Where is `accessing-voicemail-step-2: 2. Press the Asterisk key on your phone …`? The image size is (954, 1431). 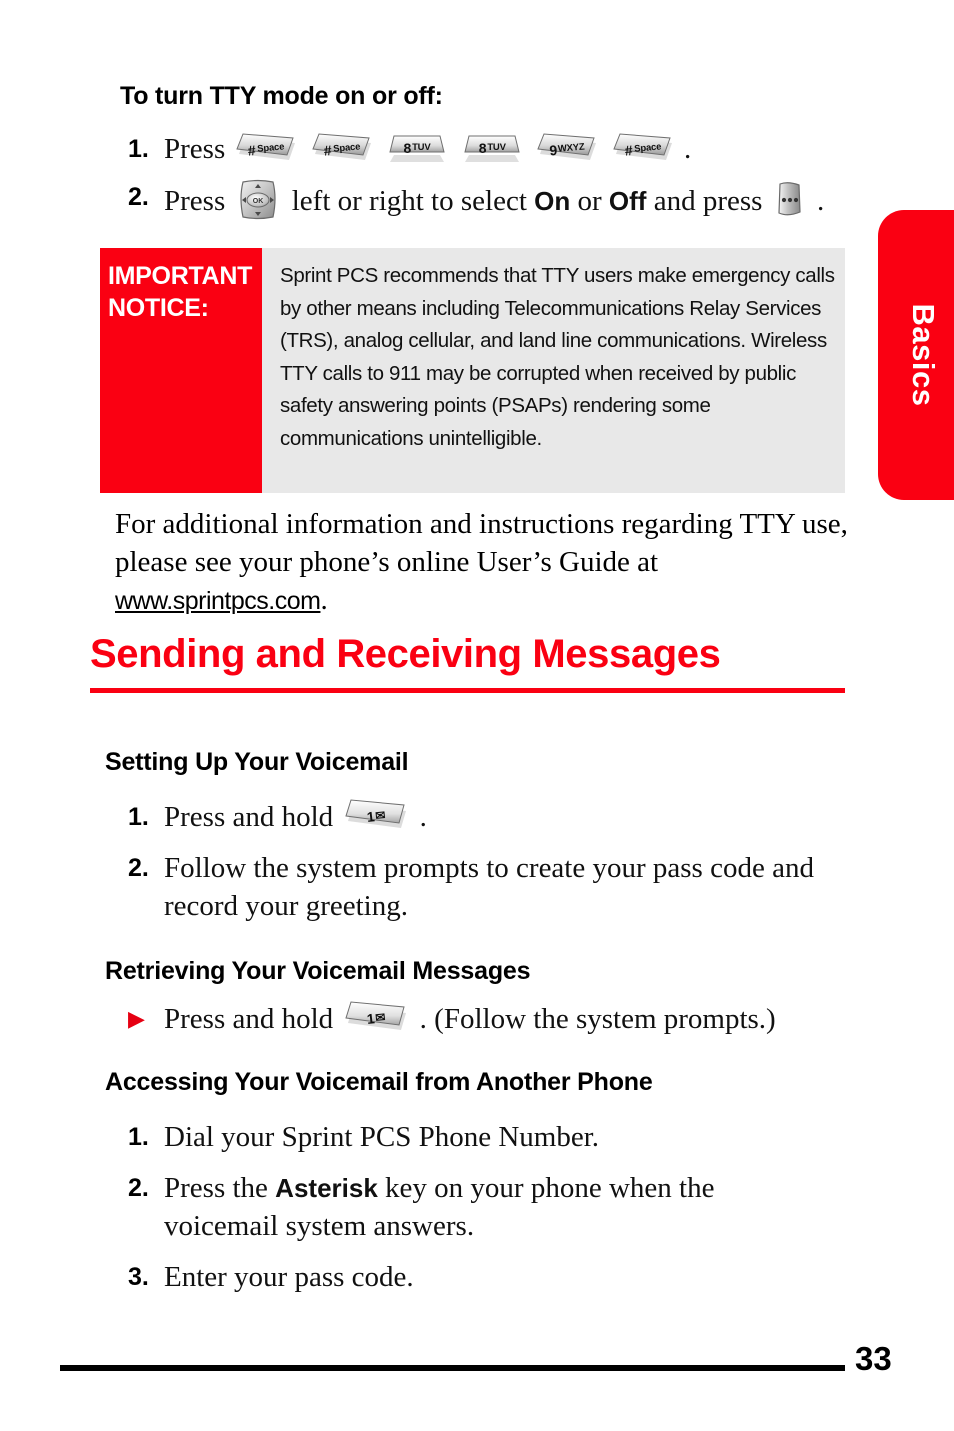 accessing-voicemail-step-2: 2. Press the Asterisk key on your phone … is located at coordinates (478, 1207).